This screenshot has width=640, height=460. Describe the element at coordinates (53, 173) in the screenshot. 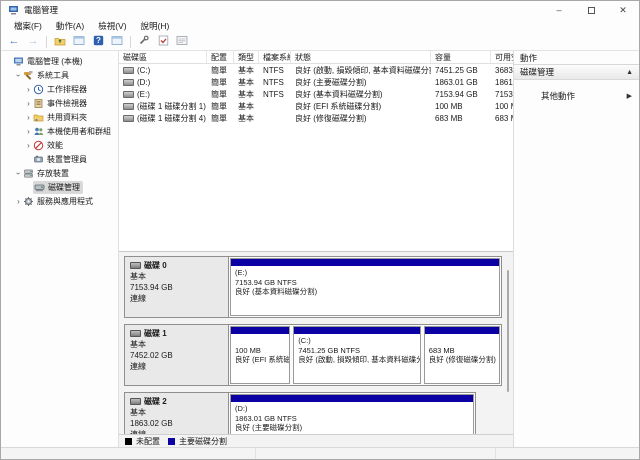

I see `tree-item-label: 存放裝置` at that location.